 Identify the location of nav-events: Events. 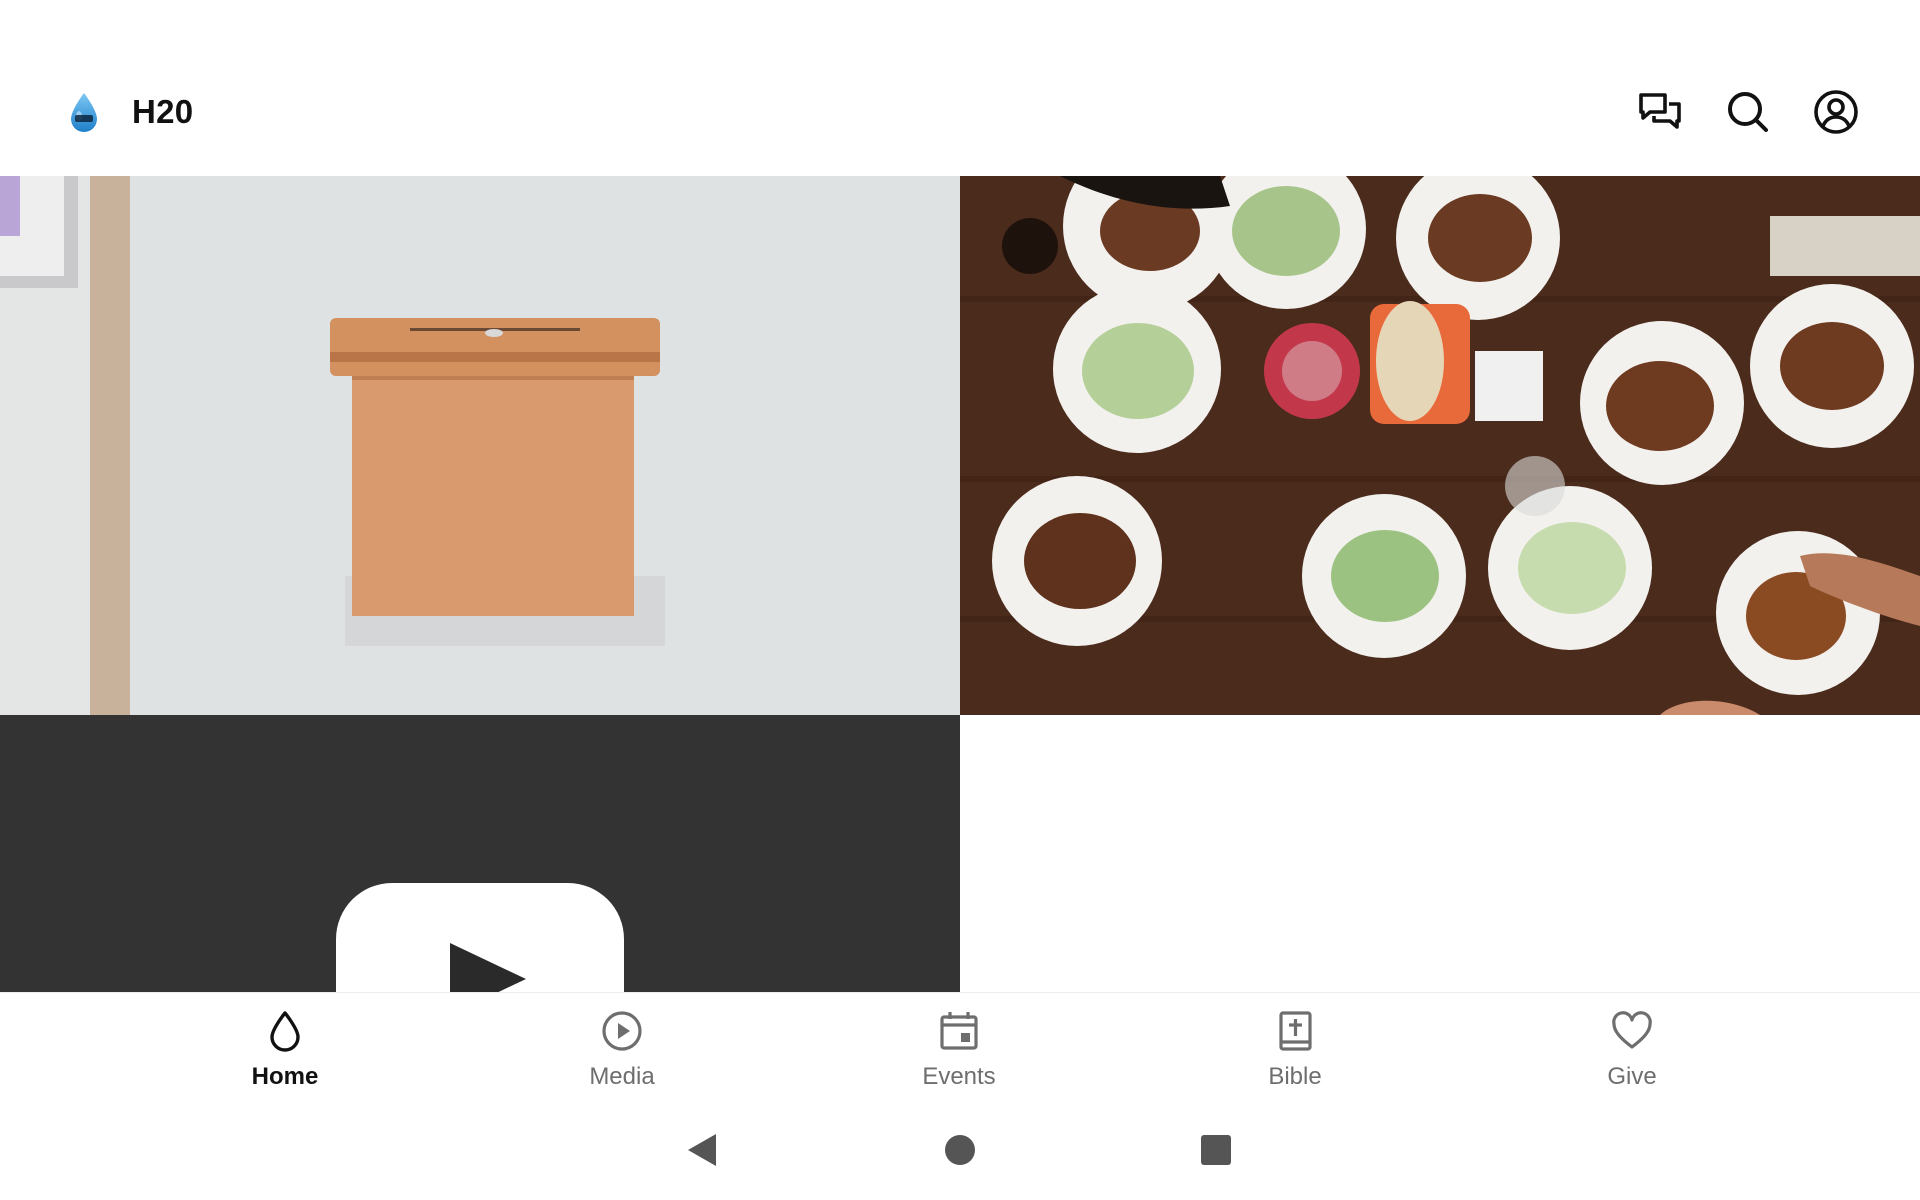
(959, 1047).